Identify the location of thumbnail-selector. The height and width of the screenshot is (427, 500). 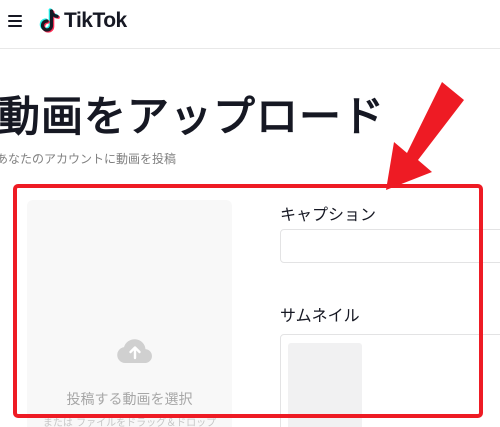
(390, 380).